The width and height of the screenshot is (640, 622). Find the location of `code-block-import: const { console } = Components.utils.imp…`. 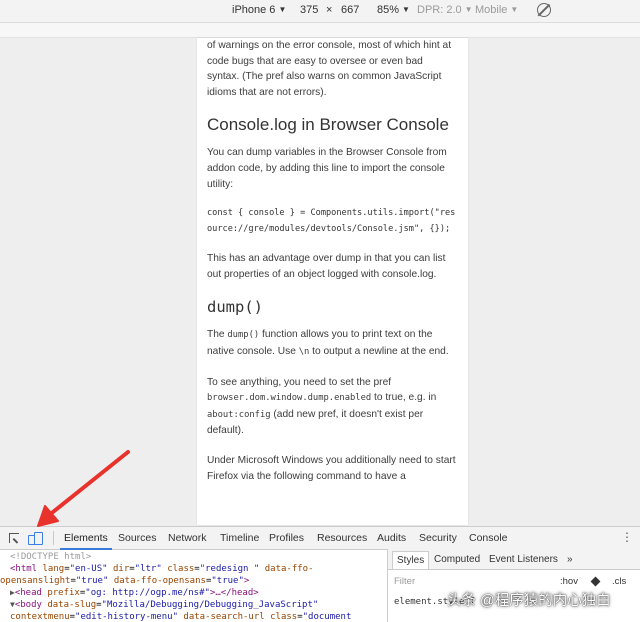

code-block-import: const { console } = Components.utils.imp… is located at coordinates (331, 221).